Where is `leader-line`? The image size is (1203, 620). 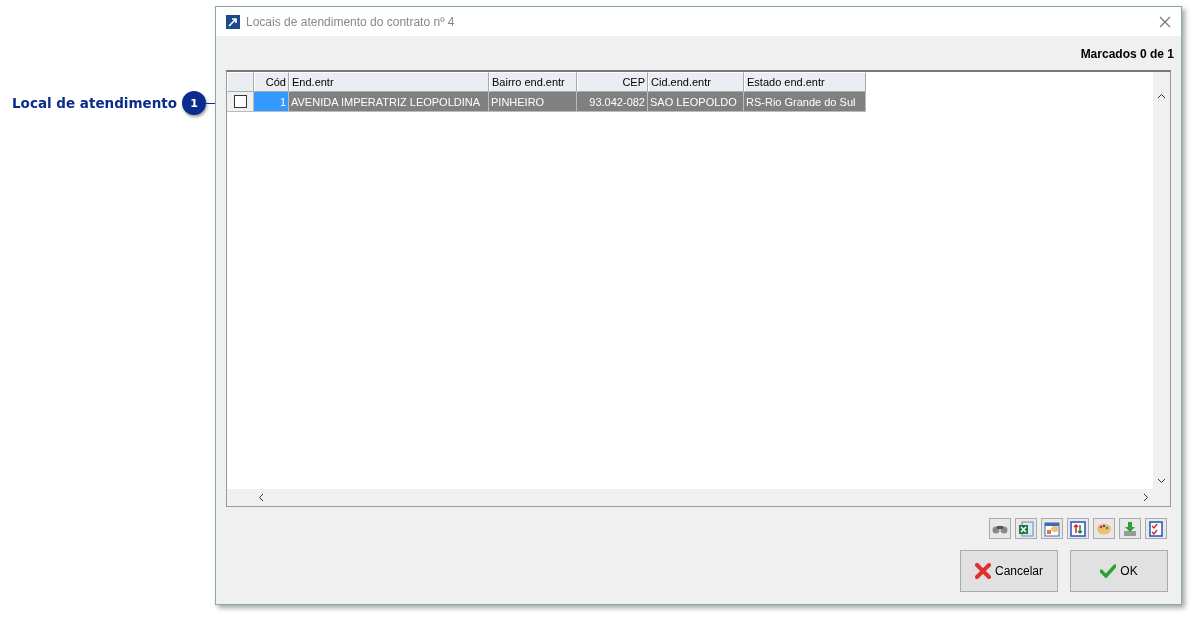
leader-line is located at coordinates (210, 103).